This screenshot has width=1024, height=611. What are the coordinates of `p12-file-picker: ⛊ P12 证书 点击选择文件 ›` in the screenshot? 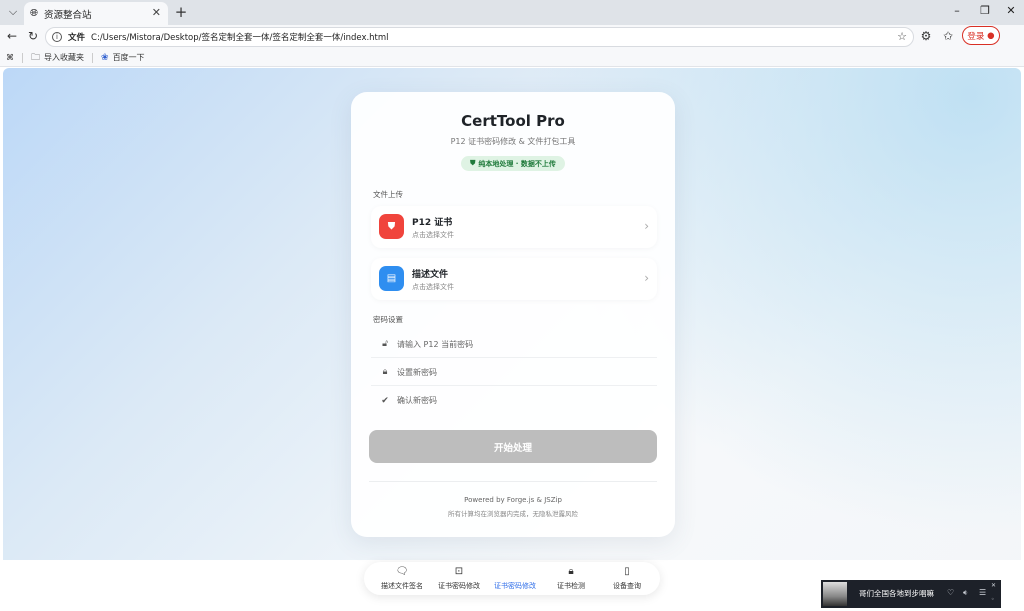 It's located at (514, 227).